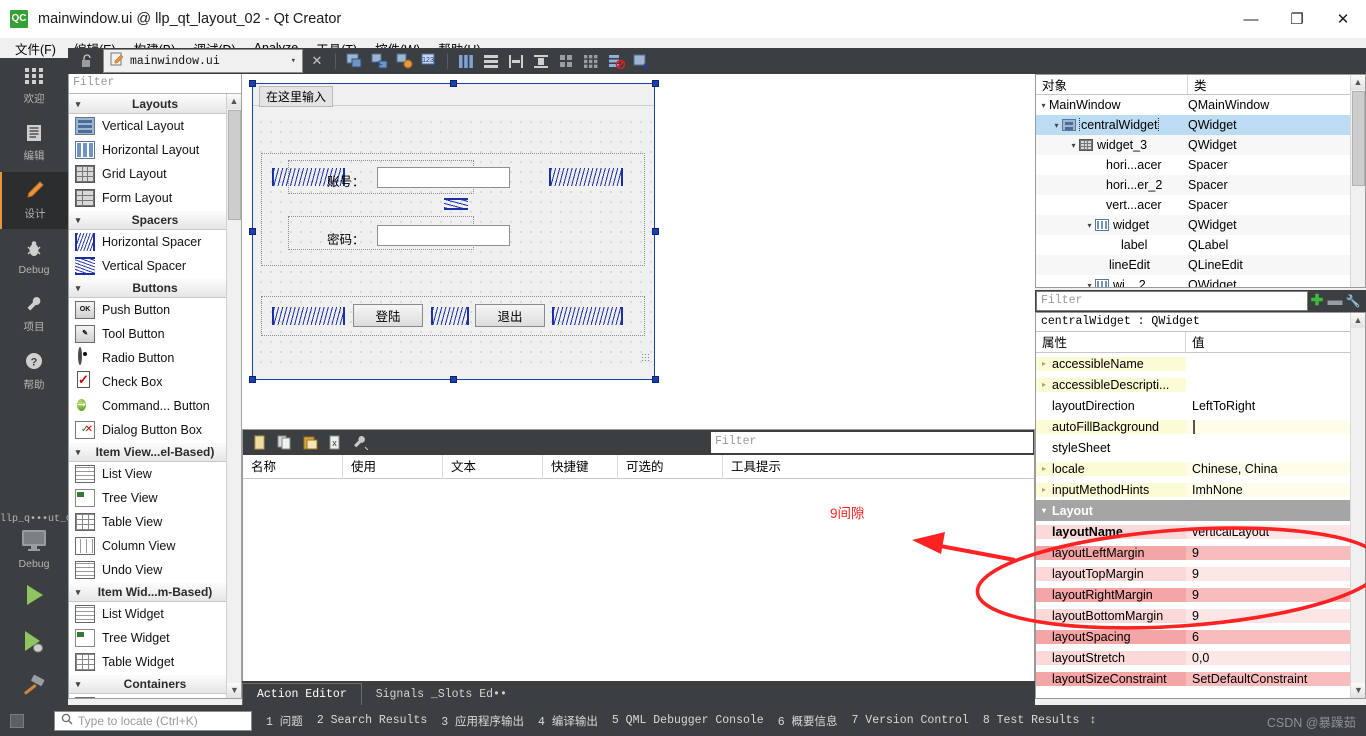 Image resolution: width=1366 pixels, height=736 pixels. I want to click on layout-vertically-icon, so click(491, 61).